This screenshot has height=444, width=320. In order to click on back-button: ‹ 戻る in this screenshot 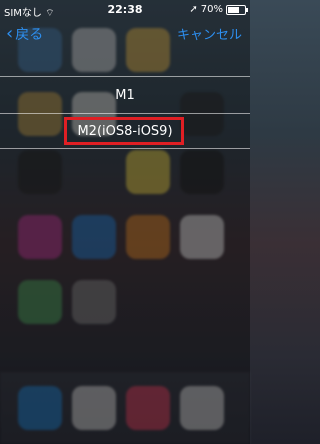, I will do `click(24, 34)`.